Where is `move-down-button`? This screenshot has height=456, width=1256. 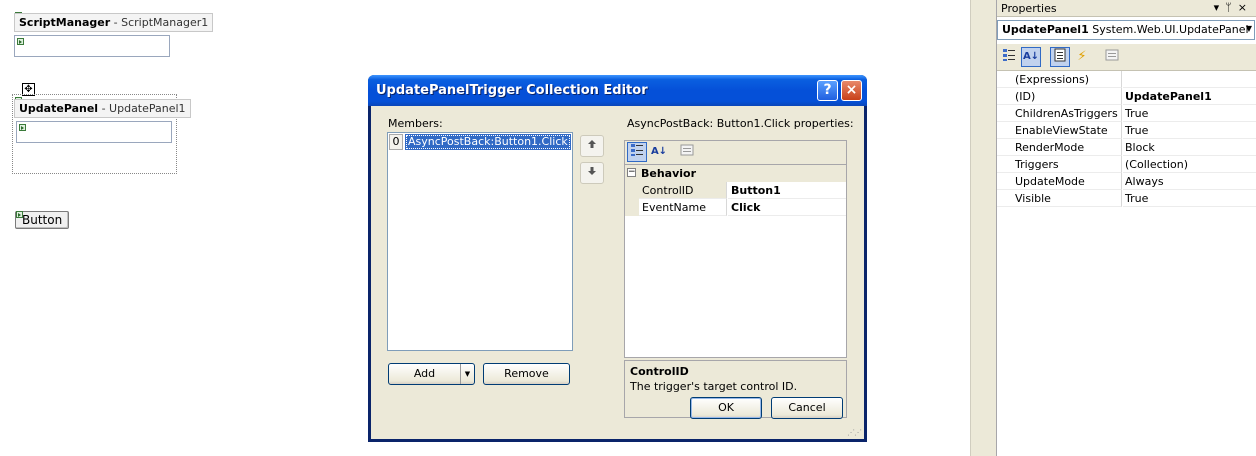 move-down-button is located at coordinates (592, 173).